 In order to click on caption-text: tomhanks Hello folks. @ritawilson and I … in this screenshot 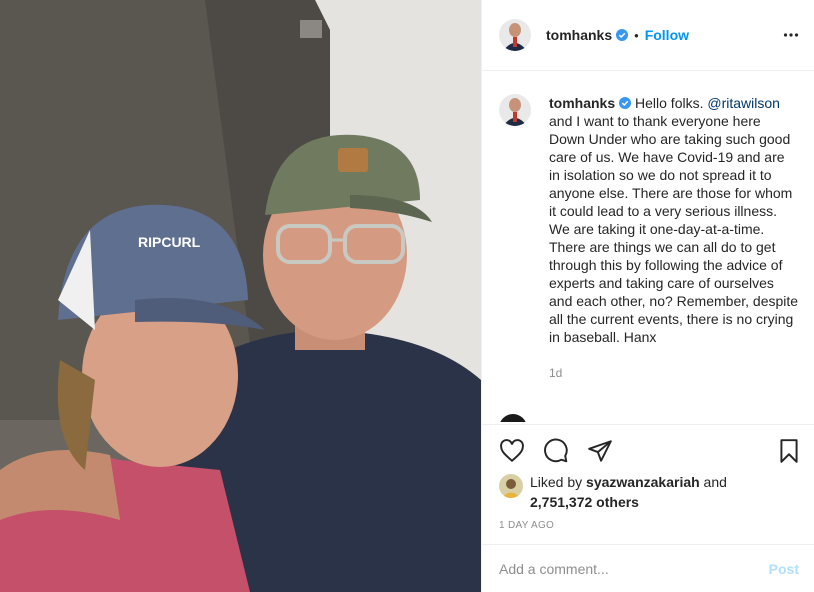, I will do `click(674, 220)`.